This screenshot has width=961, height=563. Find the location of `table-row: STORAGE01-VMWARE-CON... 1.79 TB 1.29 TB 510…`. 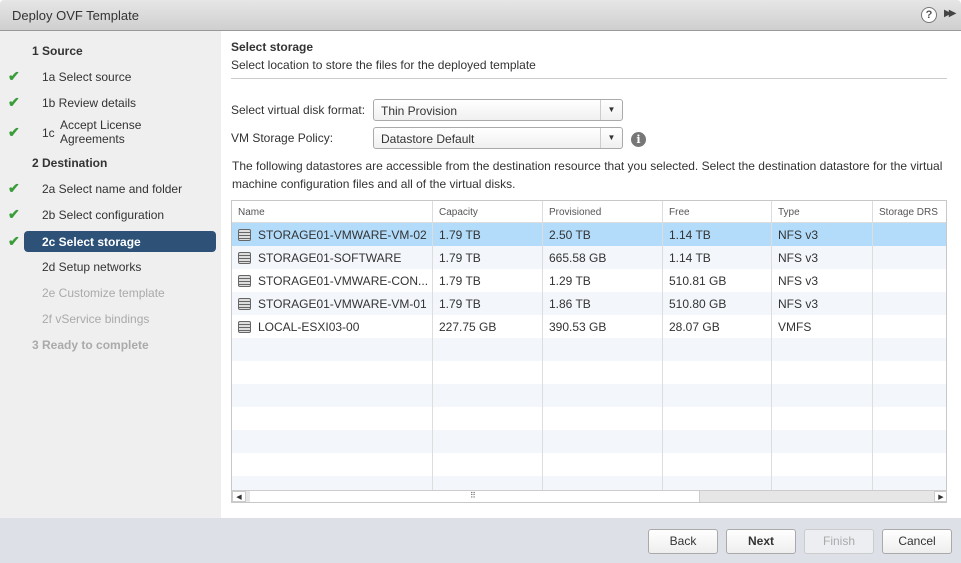

table-row: STORAGE01-VMWARE-CON... 1.79 TB 1.29 TB 510… is located at coordinates (589, 280).